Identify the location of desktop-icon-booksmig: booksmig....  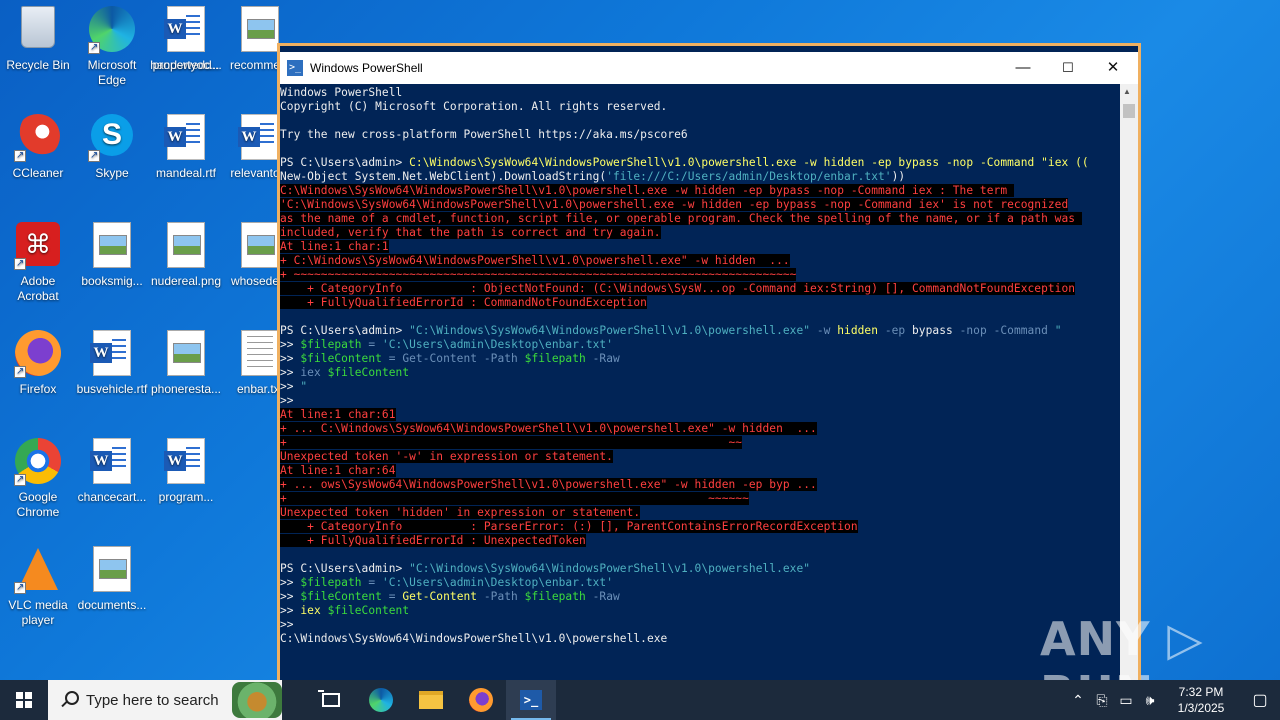
(112, 266).